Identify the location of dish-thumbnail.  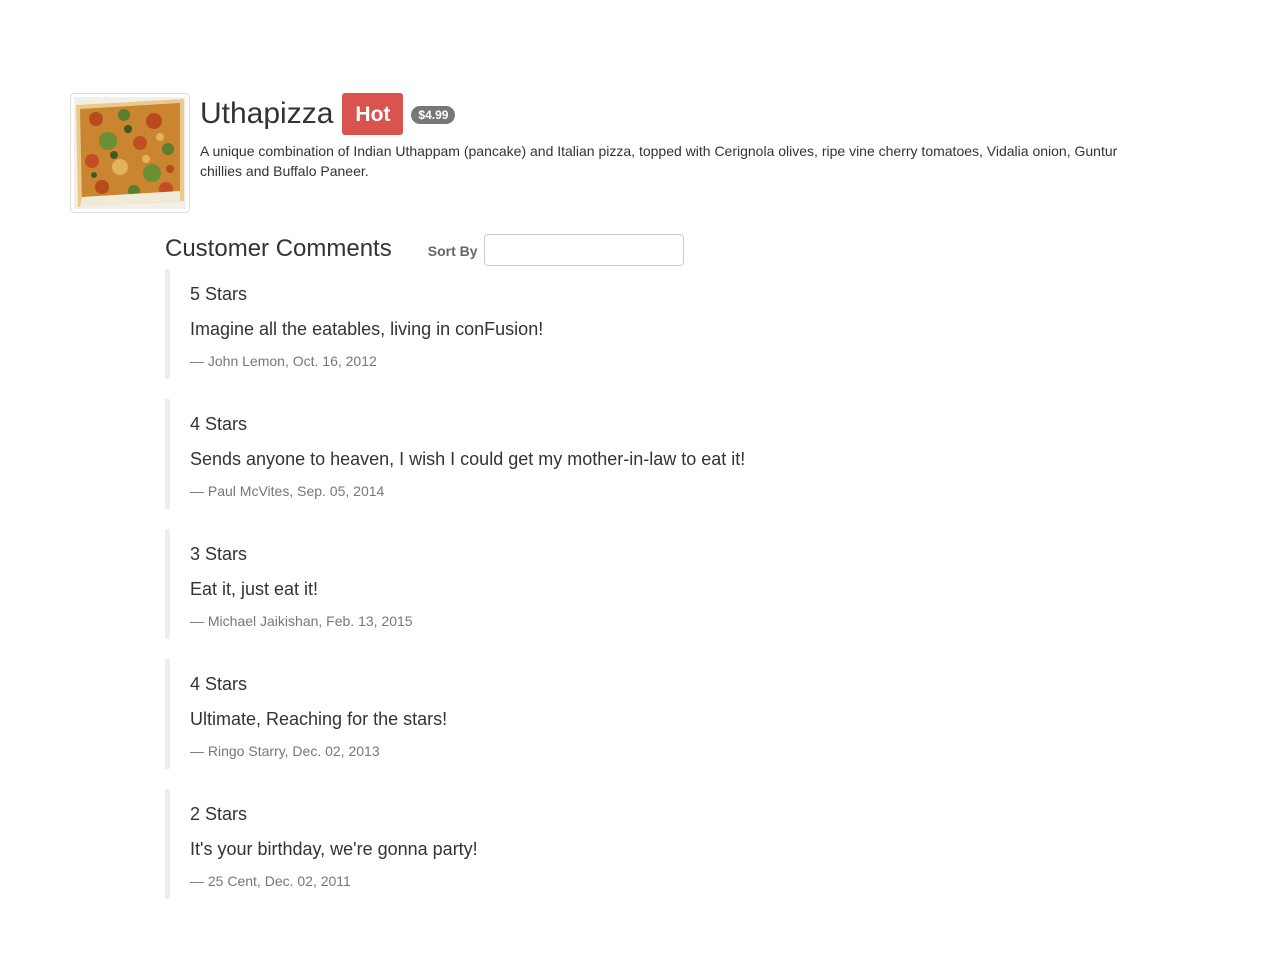
(130, 153).